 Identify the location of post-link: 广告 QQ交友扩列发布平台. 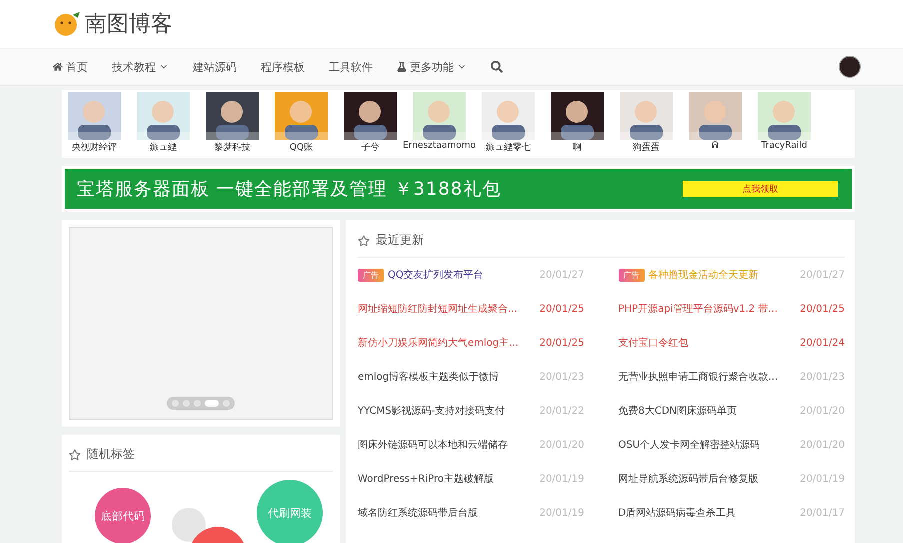
(421, 275).